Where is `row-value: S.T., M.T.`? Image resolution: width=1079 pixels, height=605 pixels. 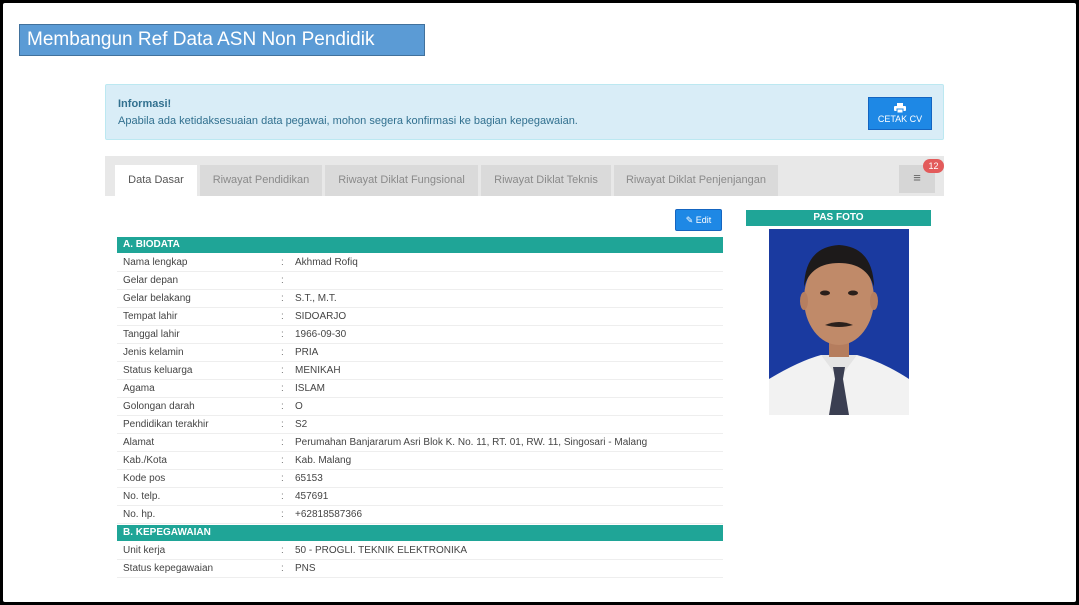
row-value: S.T., M.T. is located at coordinates (316, 298).